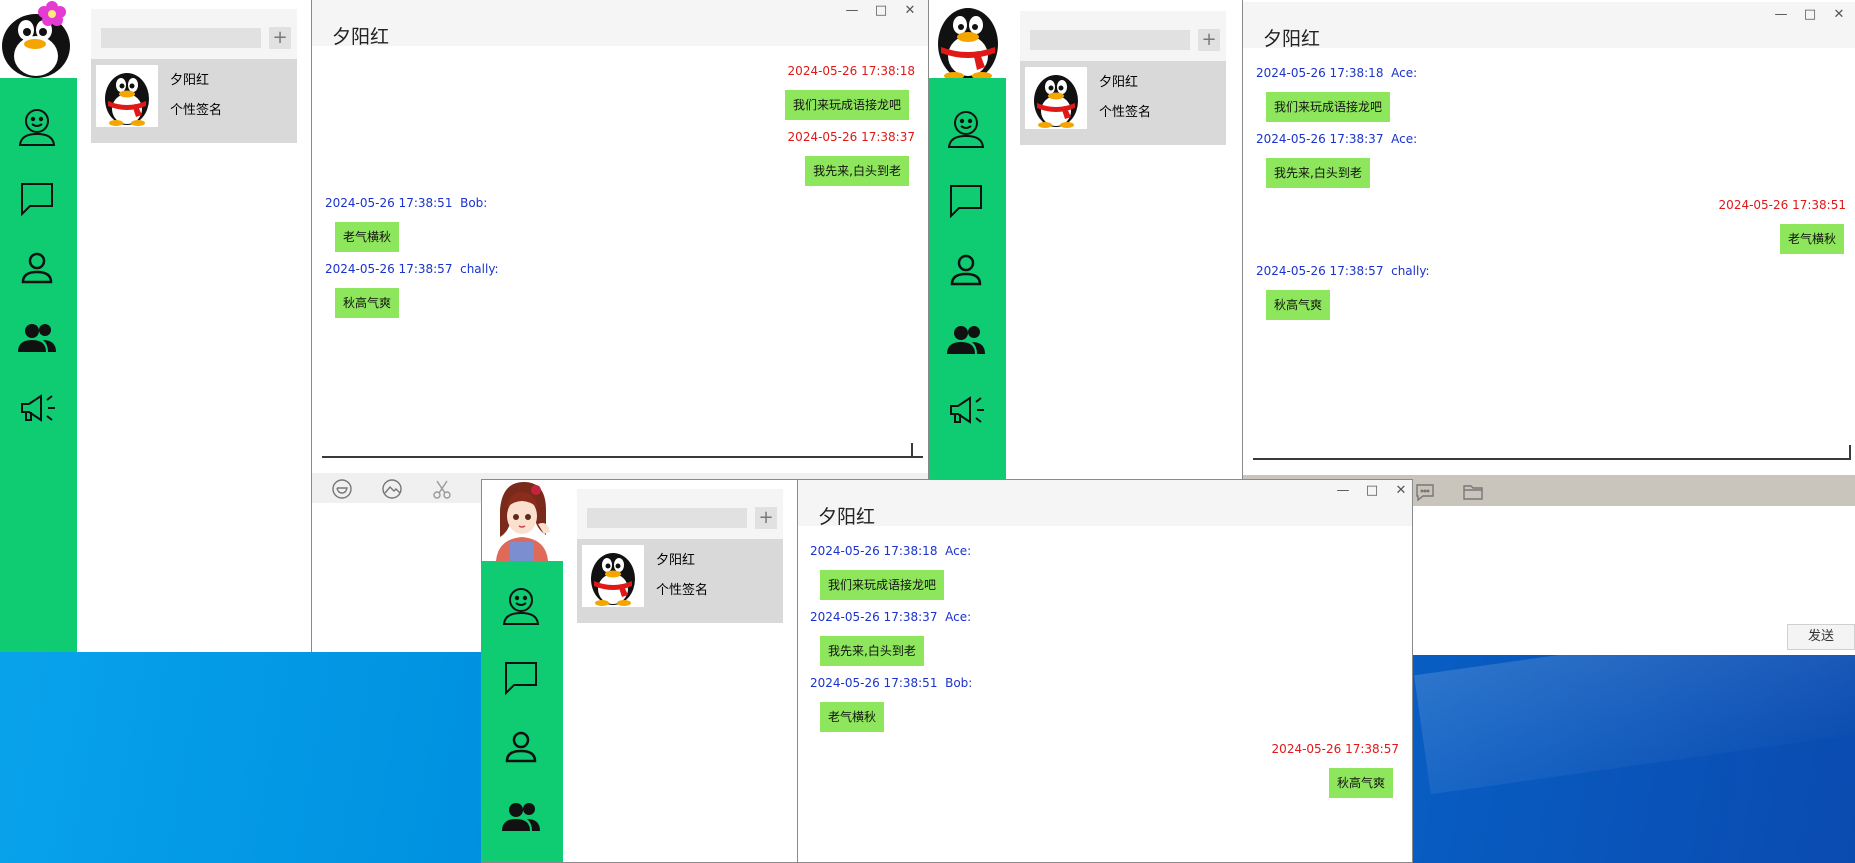 The height and width of the screenshot is (863, 1855). I want to click on image-icon, so click(392, 489).